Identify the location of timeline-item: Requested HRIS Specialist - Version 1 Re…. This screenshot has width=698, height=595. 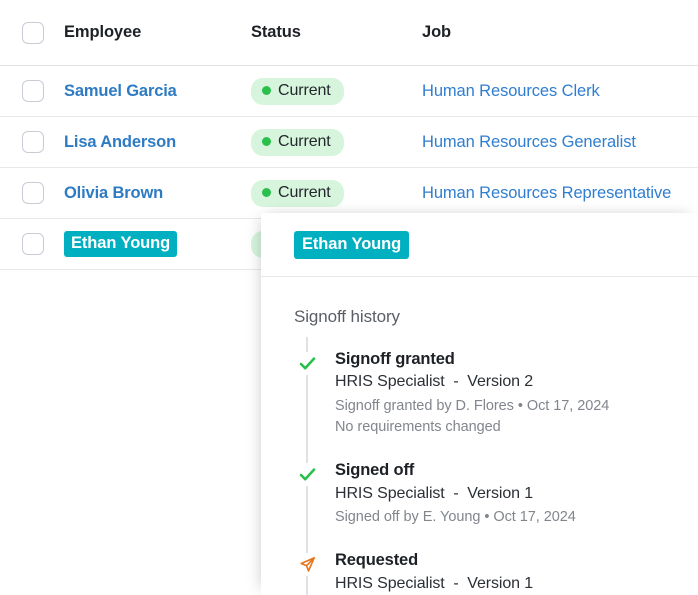
(496, 572).